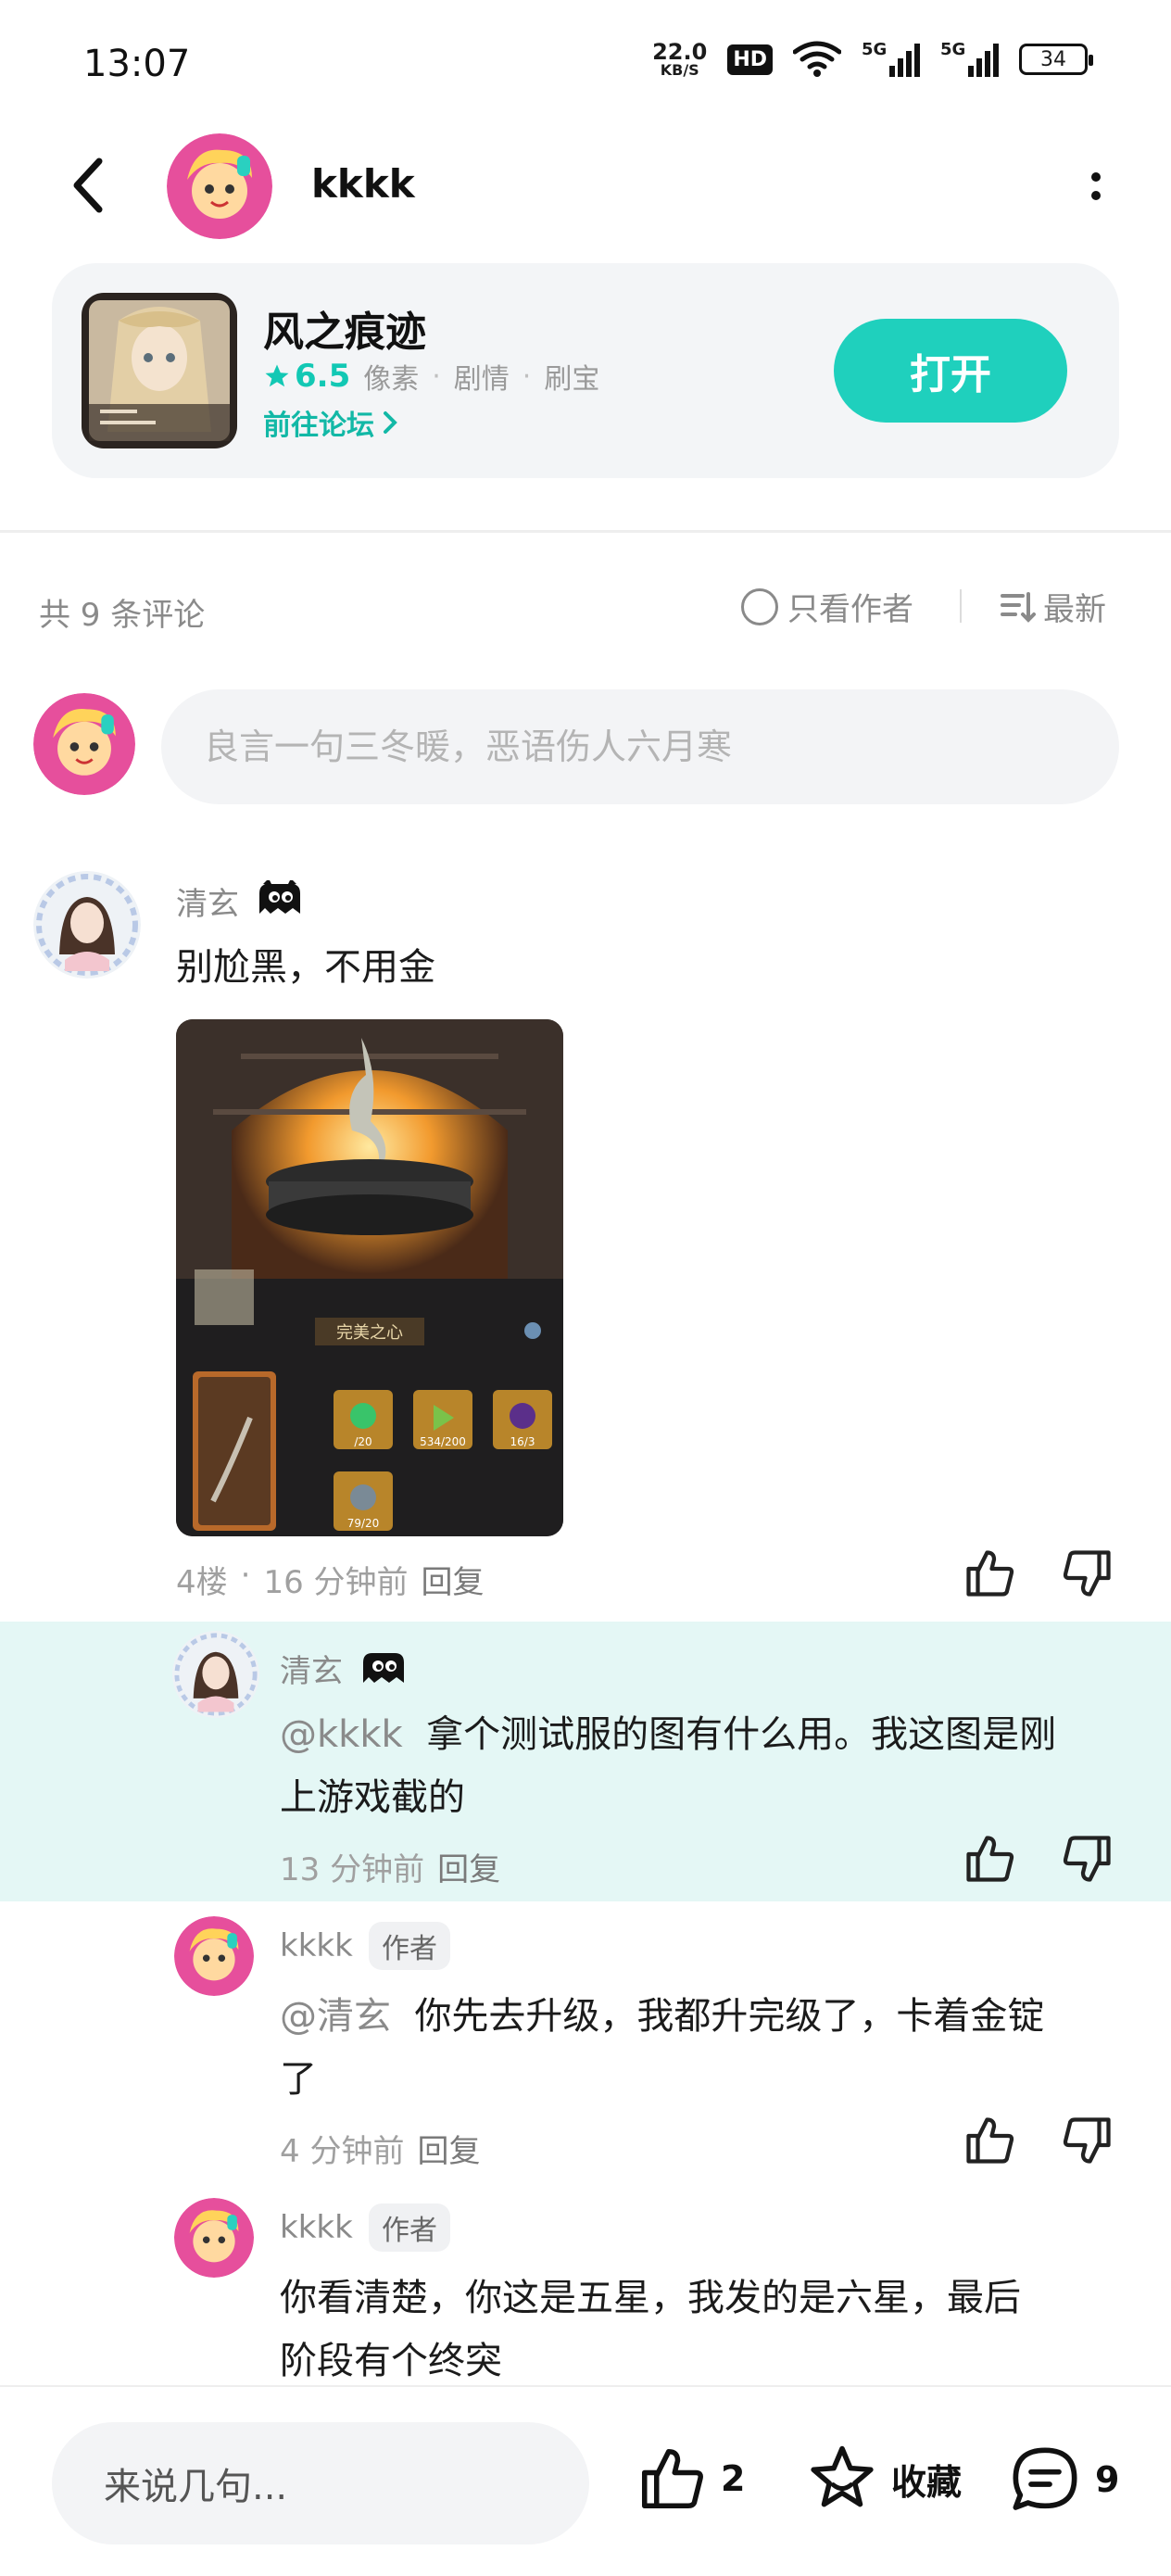 Image resolution: width=1171 pixels, height=2576 pixels. I want to click on sort-icon, so click(1019, 607).